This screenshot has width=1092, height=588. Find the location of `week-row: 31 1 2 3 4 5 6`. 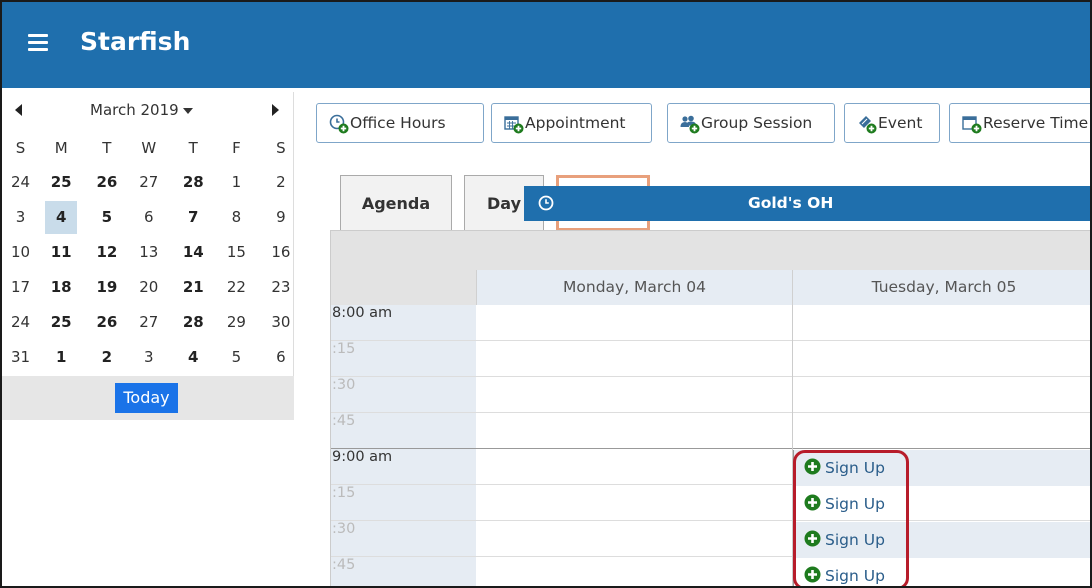

week-row: 31 1 2 3 4 5 6 is located at coordinates (148, 358).